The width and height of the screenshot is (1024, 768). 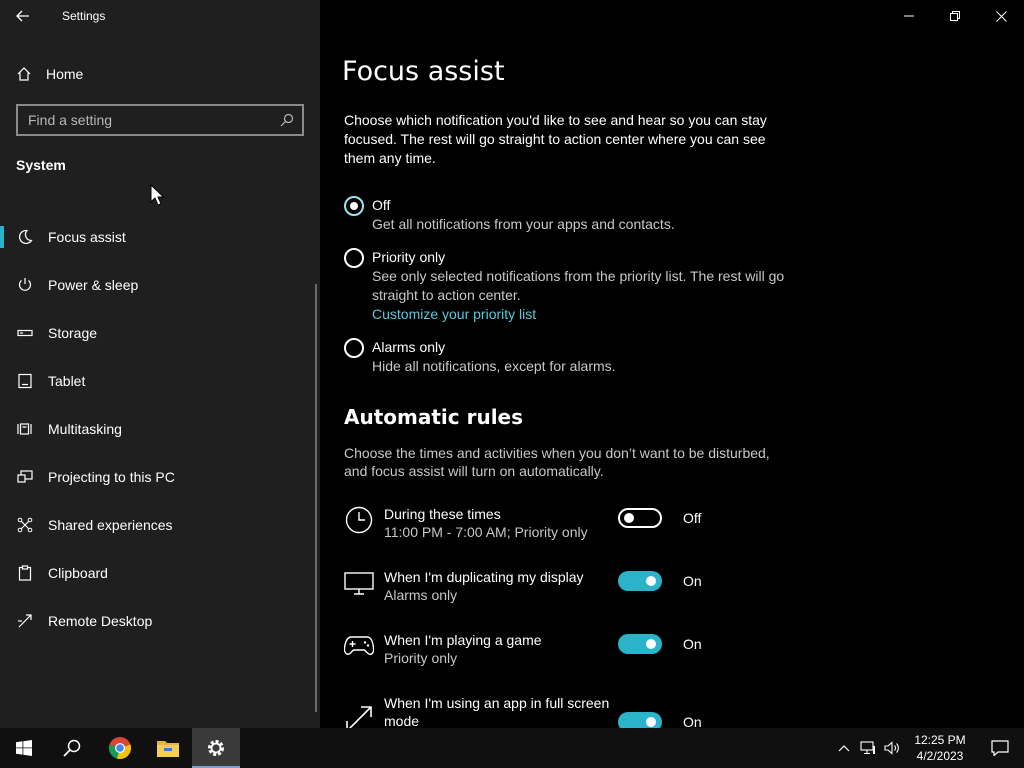 I want to click on title-bar: Settings, so click(x=160, y=16).